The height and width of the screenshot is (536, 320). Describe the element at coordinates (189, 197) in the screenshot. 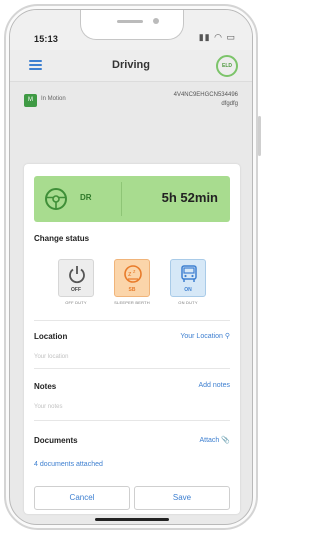

I see `status-duration: 5h 52min` at that location.